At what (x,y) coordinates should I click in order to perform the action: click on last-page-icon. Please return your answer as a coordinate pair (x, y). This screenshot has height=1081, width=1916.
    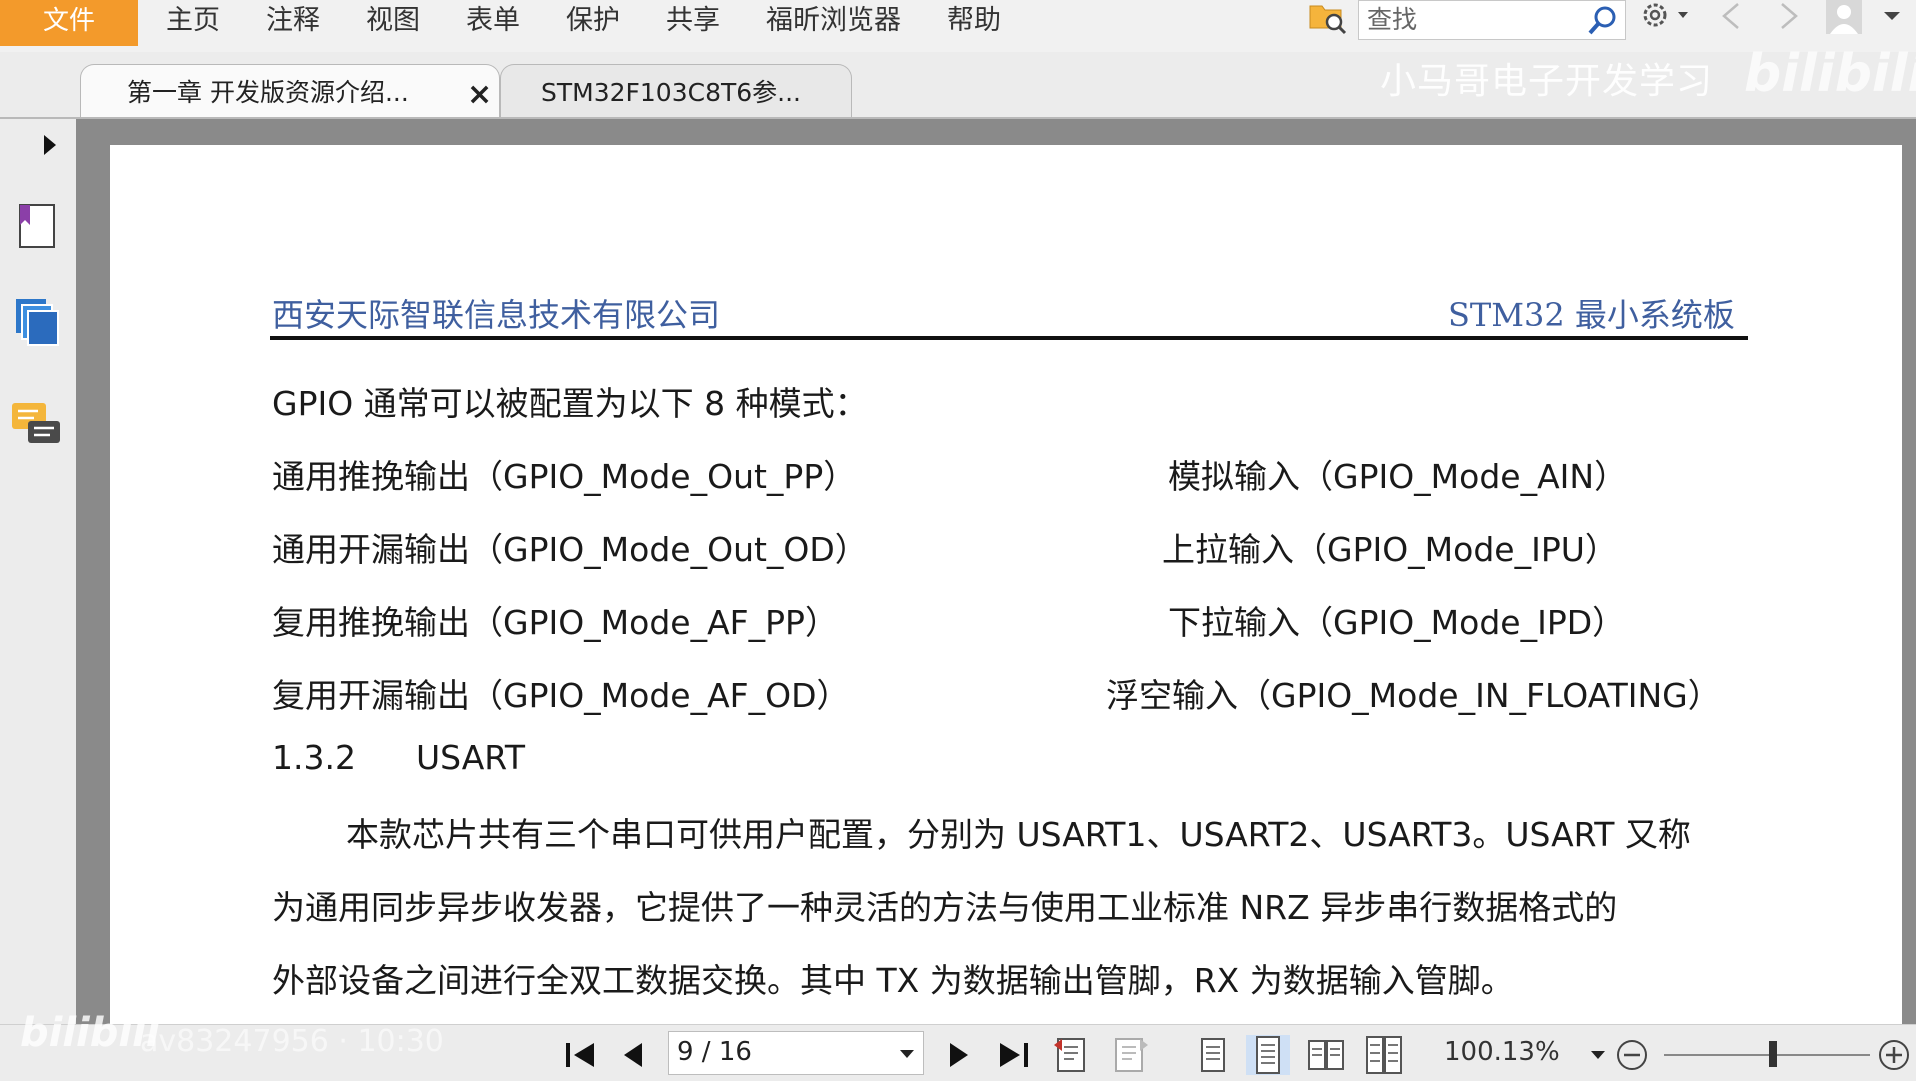
    Looking at the image, I should click on (1015, 1055).